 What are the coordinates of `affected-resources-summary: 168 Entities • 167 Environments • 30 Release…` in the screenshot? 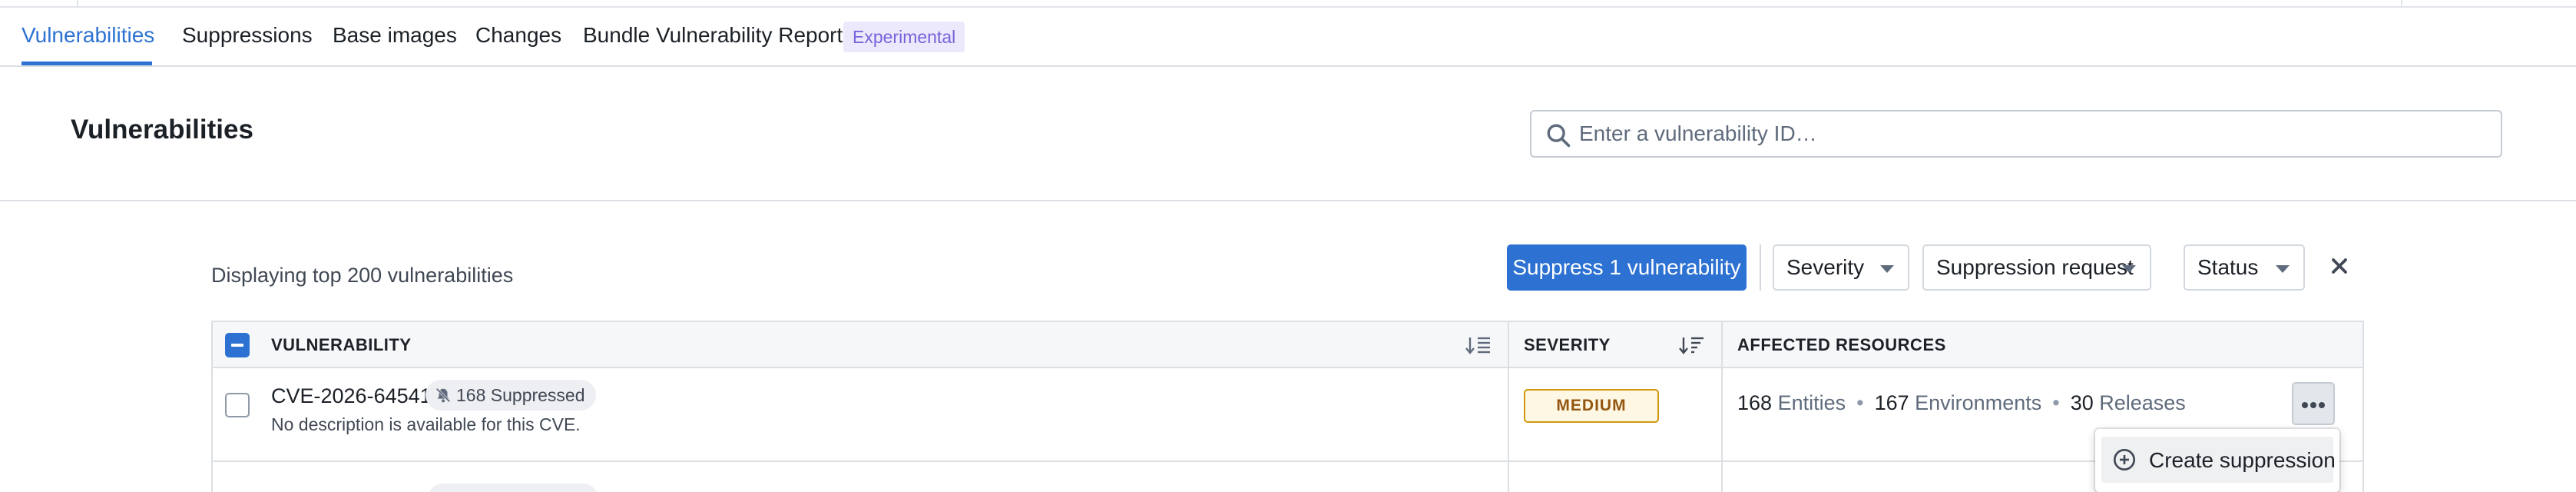 It's located at (1961, 403).